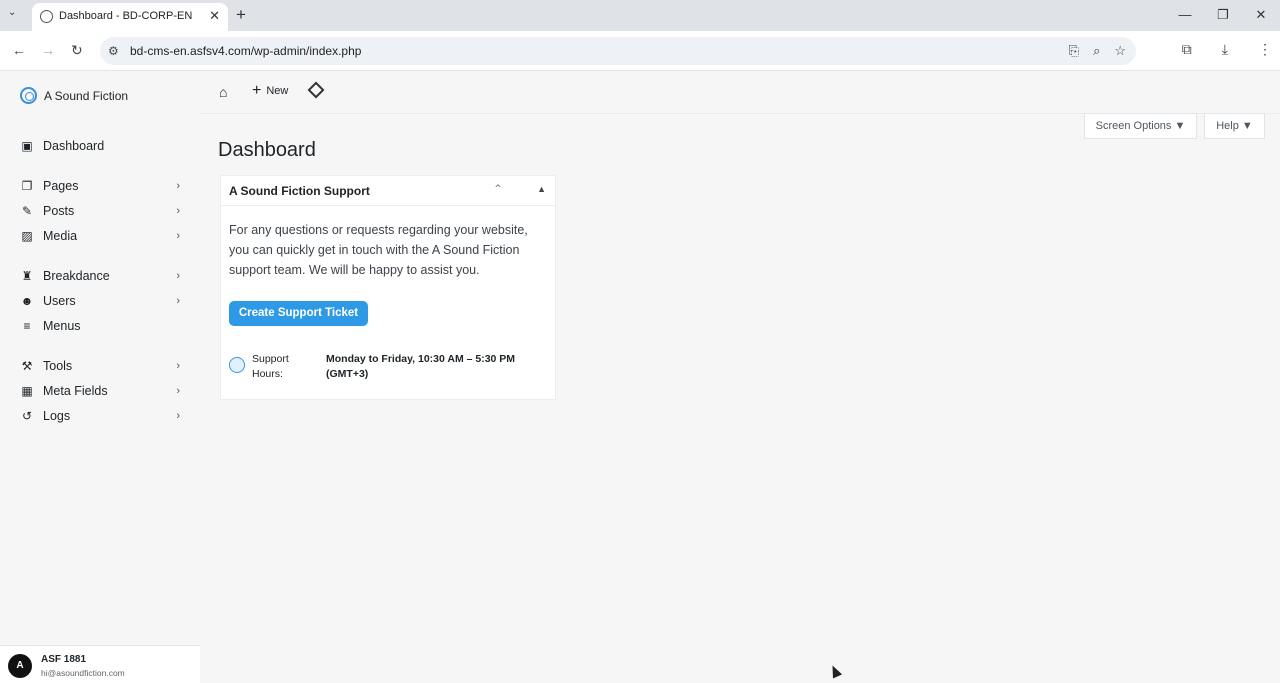 The image size is (1280, 683). I want to click on globe-icon, so click(46, 16).